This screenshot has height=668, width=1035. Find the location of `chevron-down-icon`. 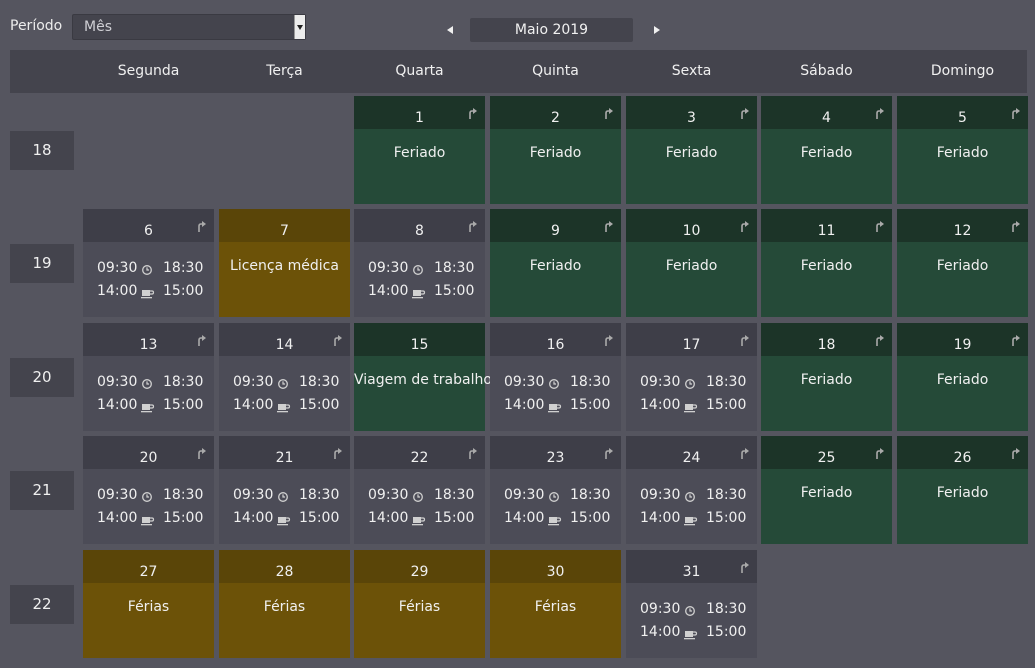

chevron-down-icon is located at coordinates (299, 27).